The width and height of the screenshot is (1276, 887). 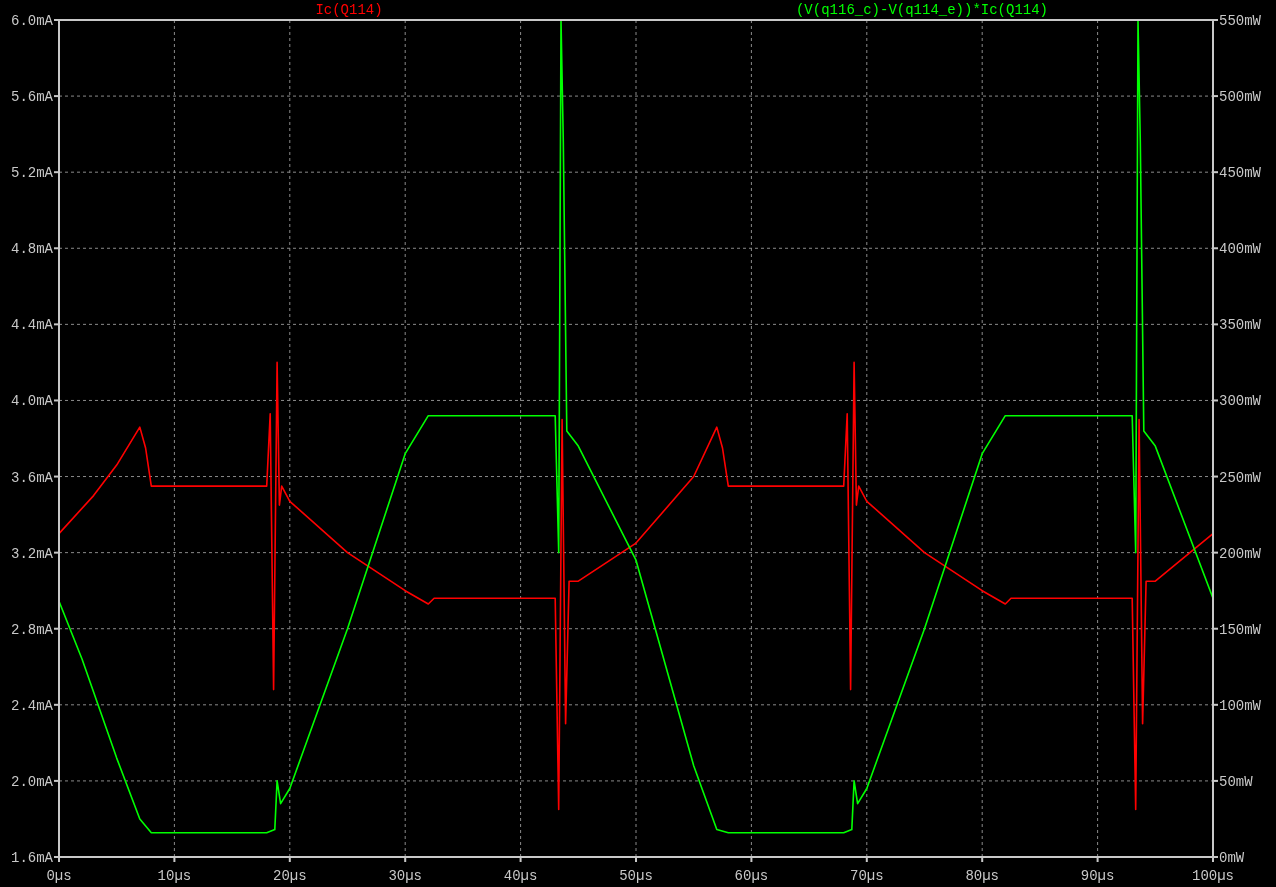 What do you see at coordinates (32, 97) in the screenshot?
I see `y-axis-label: 5.6mA` at bounding box center [32, 97].